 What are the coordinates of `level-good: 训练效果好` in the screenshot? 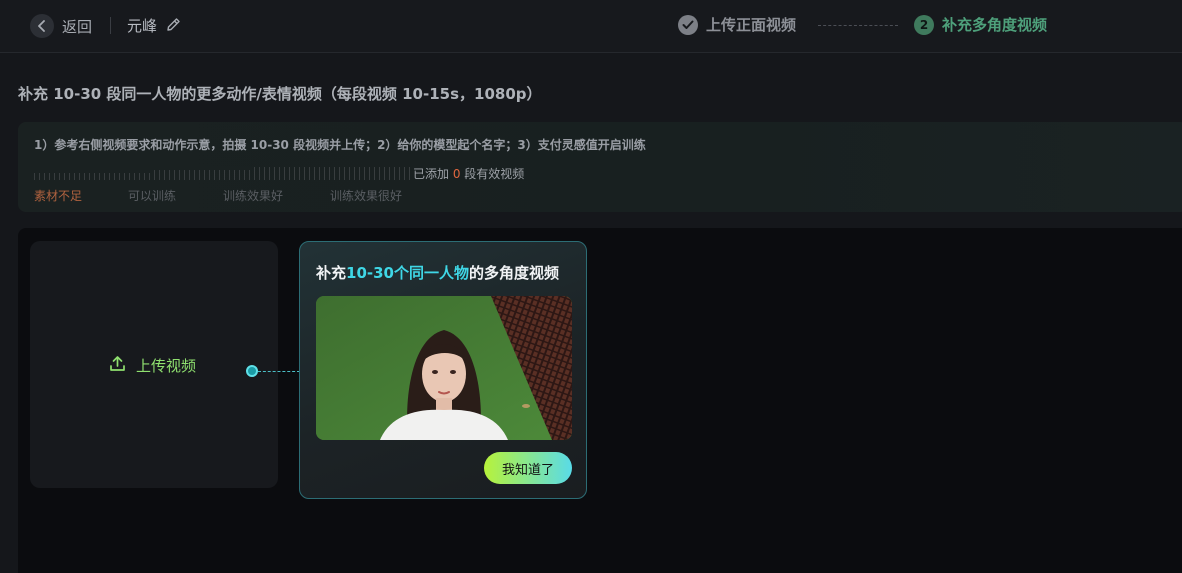 It's located at (253, 196).